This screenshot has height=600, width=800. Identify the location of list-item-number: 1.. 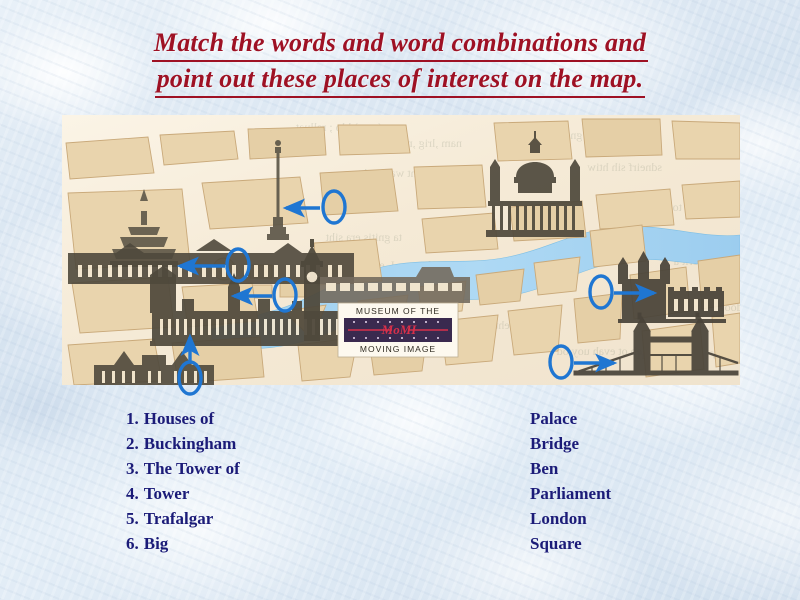
(132, 418).